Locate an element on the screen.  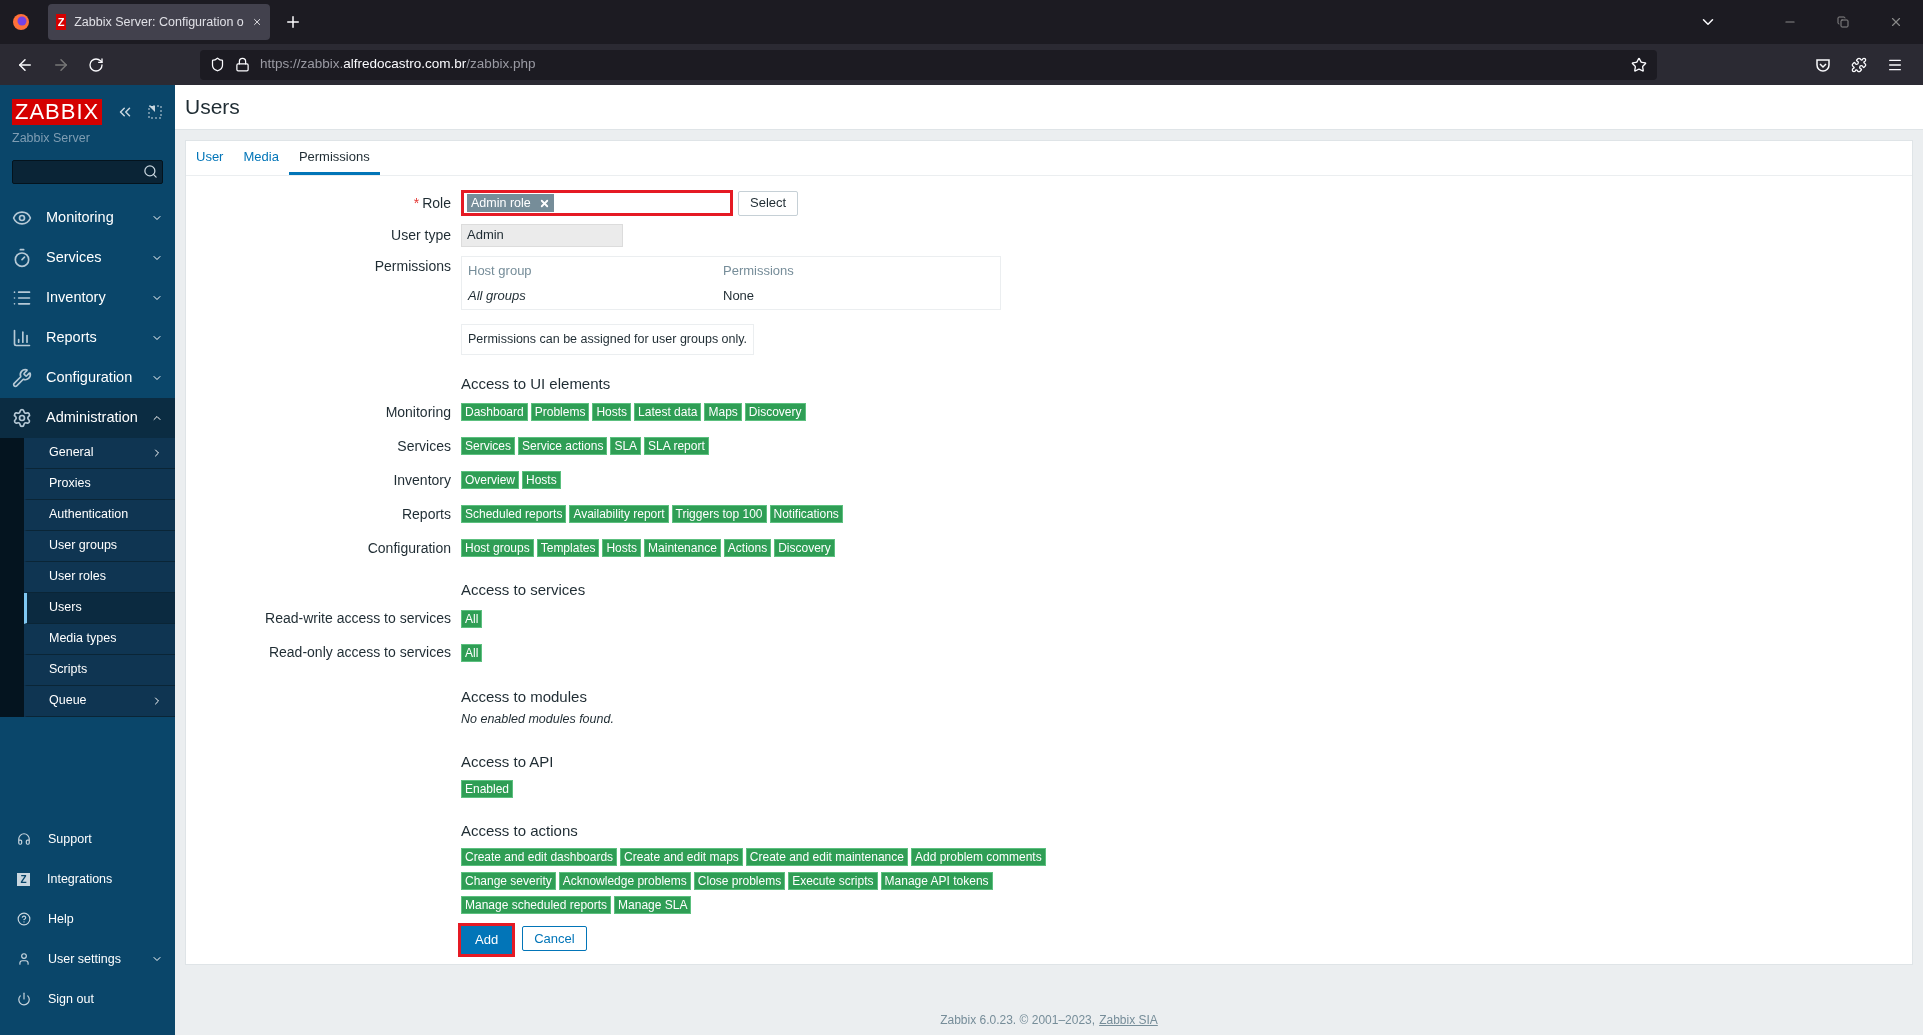
menu-item: Support is located at coordinates (87, 839).